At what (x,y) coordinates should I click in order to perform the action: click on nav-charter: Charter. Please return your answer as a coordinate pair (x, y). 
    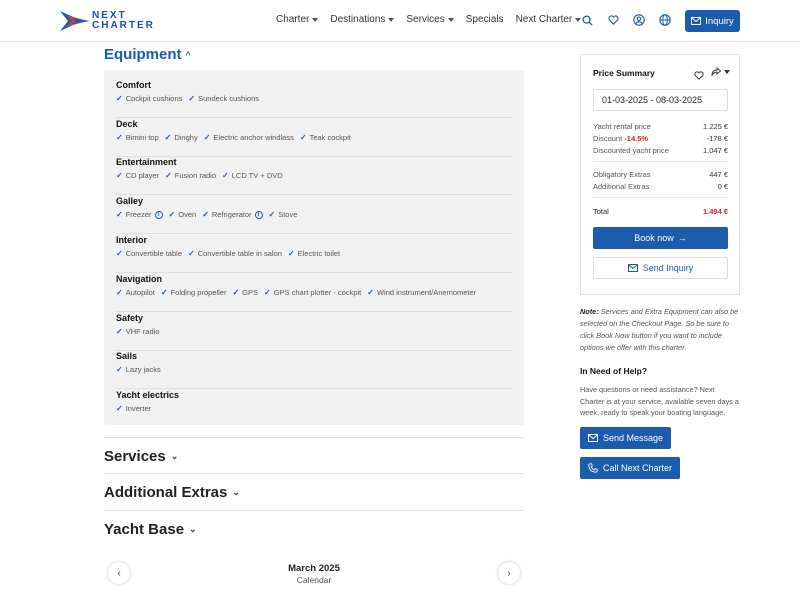
    Looking at the image, I should click on (297, 19).